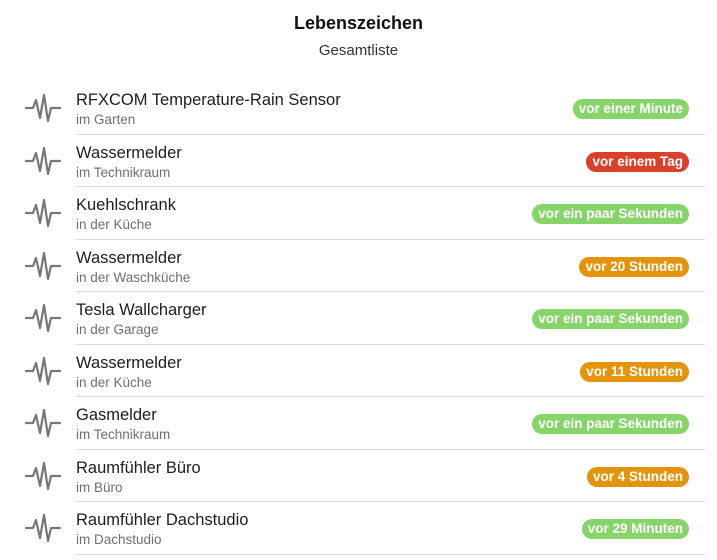 This screenshot has height=560, width=717. What do you see at coordinates (635, 529) in the screenshot?
I see `status-badge: vor 29 Minuten` at bounding box center [635, 529].